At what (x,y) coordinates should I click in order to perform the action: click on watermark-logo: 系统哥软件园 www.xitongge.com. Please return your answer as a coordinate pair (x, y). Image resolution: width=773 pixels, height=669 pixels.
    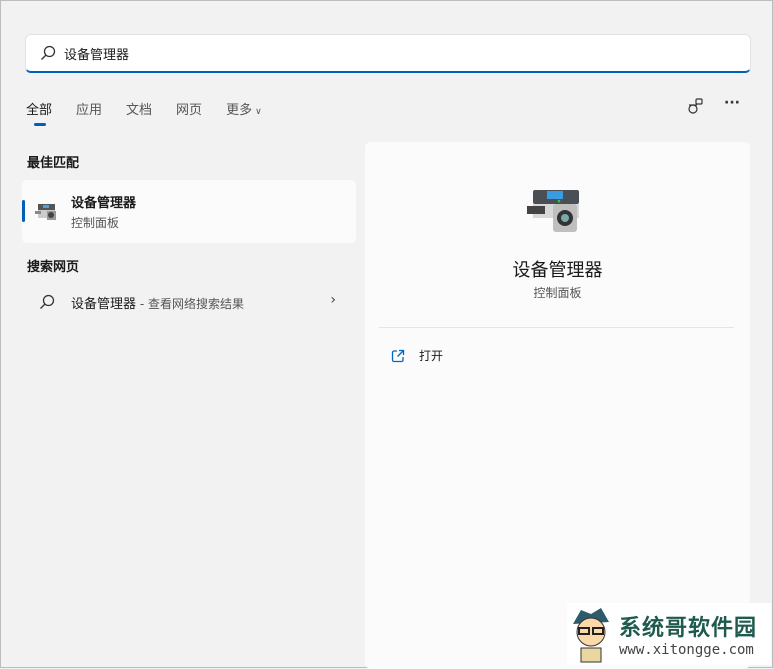
    Looking at the image, I should click on (669, 634).